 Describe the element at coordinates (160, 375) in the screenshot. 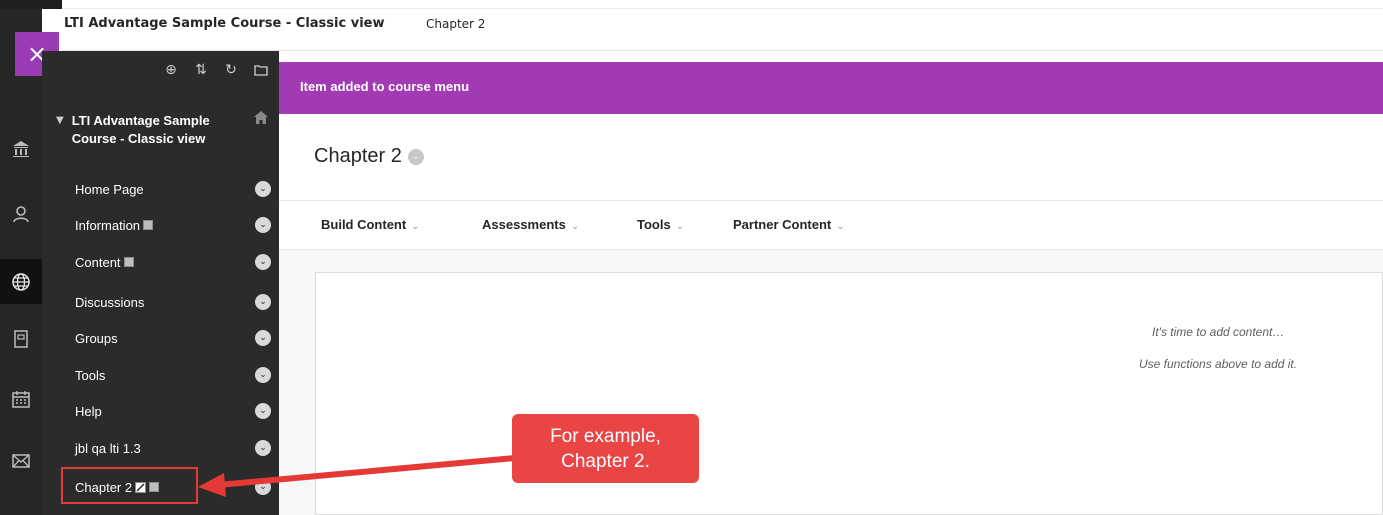

I see `course-menu-item-tools: Tools ⌄` at that location.